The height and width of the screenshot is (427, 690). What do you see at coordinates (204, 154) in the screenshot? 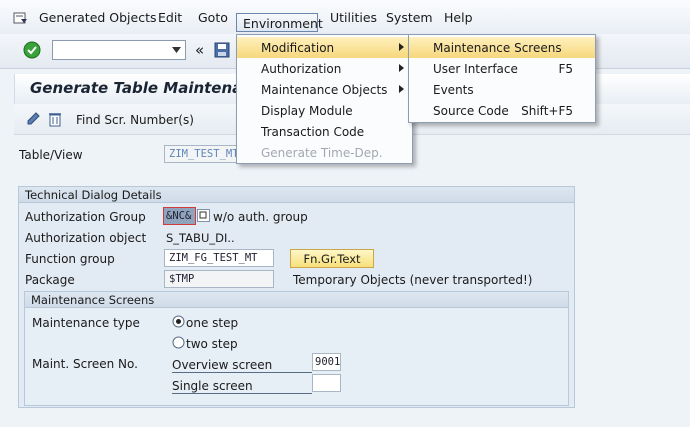
I see `table-view-field: ZIM_TEST_MT` at bounding box center [204, 154].